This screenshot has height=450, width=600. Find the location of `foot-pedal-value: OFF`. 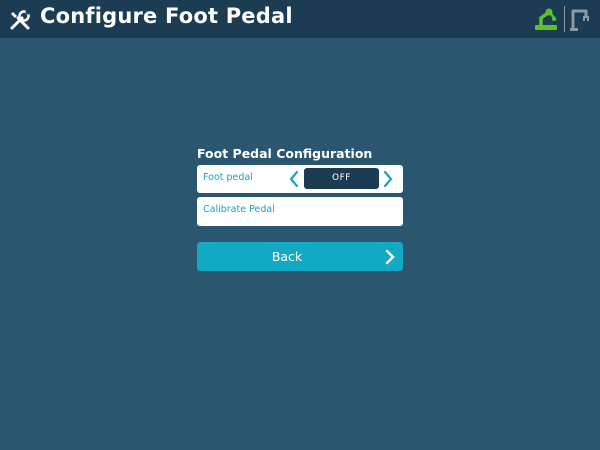

foot-pedal-value: OFF is located at coordinates (341, 178).